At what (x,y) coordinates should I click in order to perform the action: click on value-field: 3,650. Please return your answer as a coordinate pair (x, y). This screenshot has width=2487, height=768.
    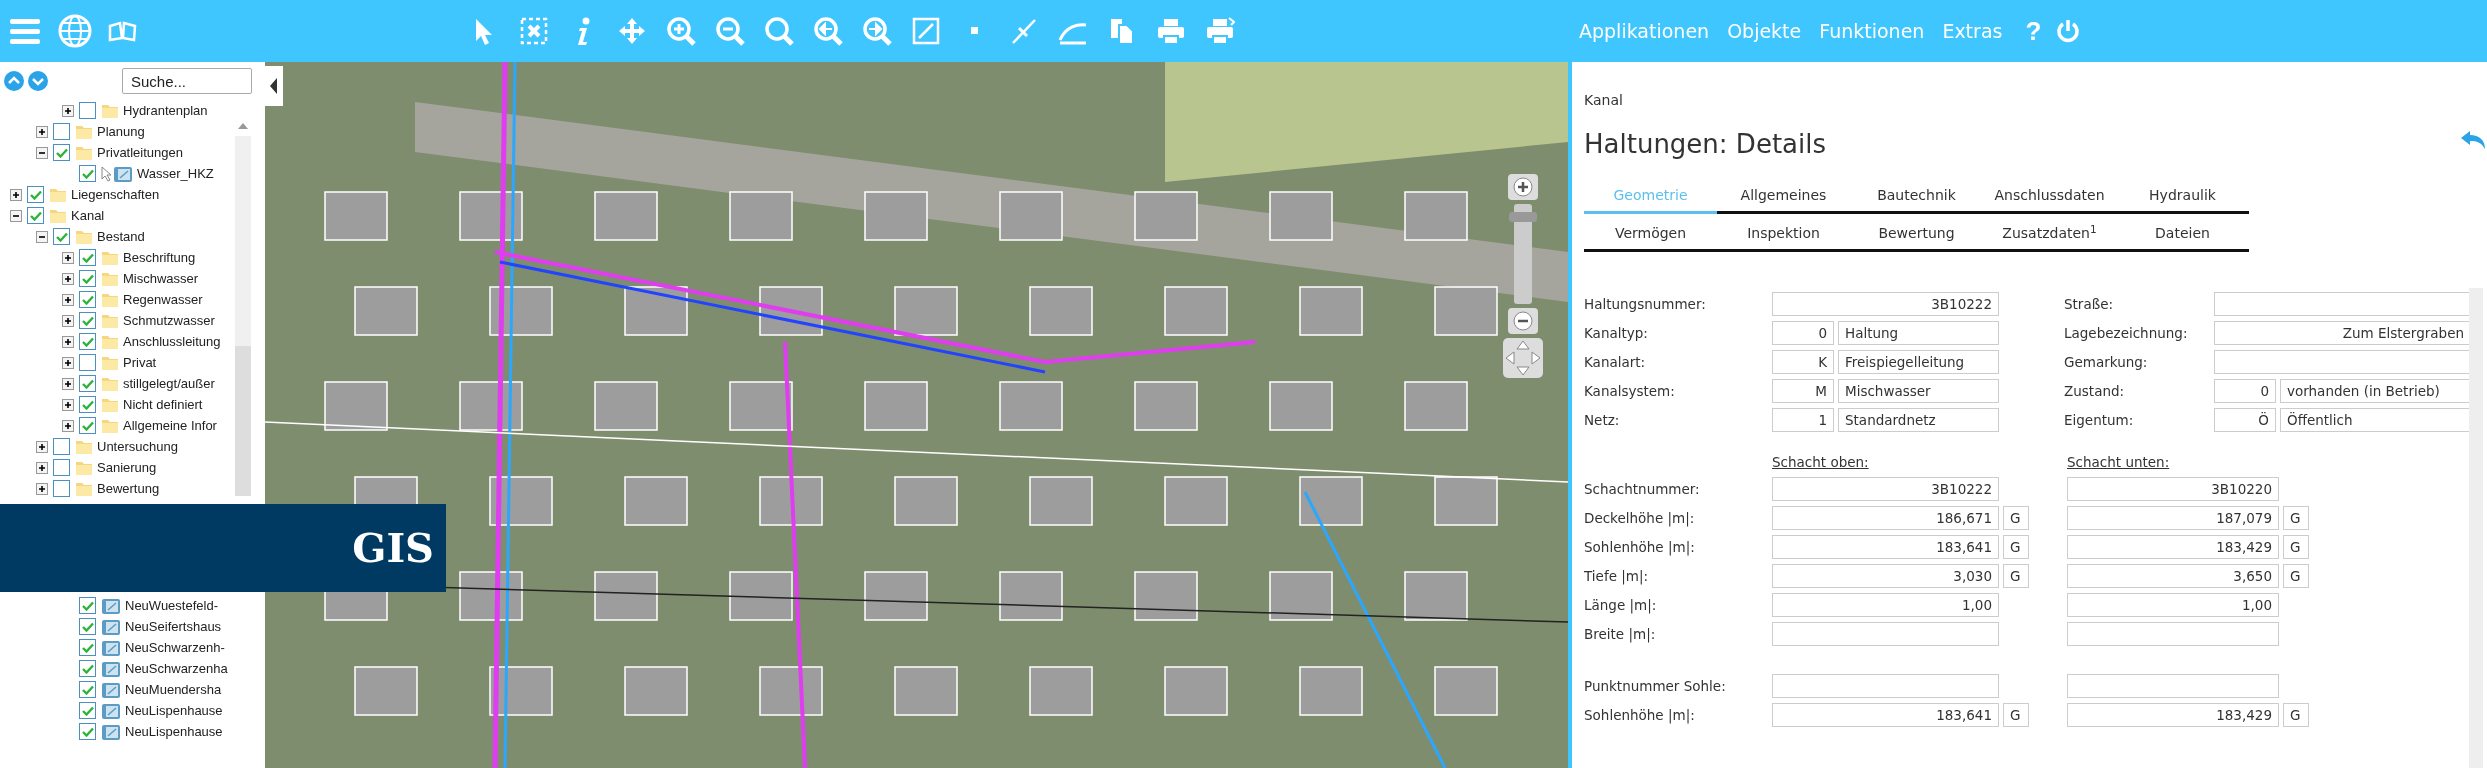
    Looking at the image, I should click on (2173, 576).